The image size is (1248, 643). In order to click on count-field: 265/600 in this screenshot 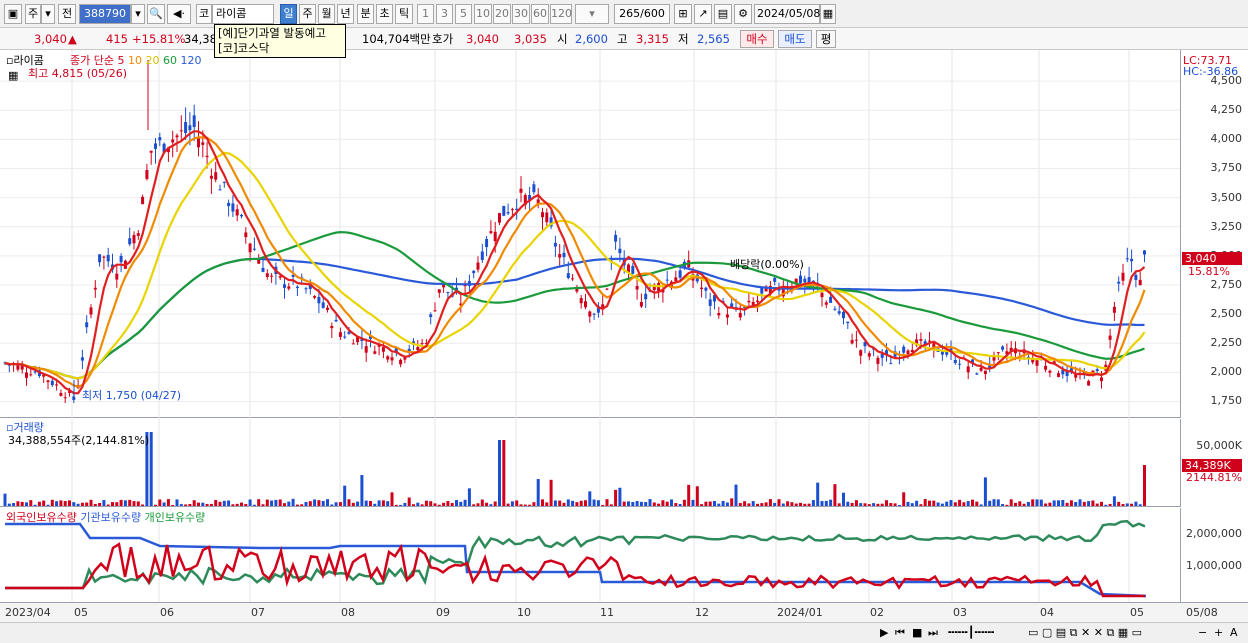, I will do `click(642, 14)`.